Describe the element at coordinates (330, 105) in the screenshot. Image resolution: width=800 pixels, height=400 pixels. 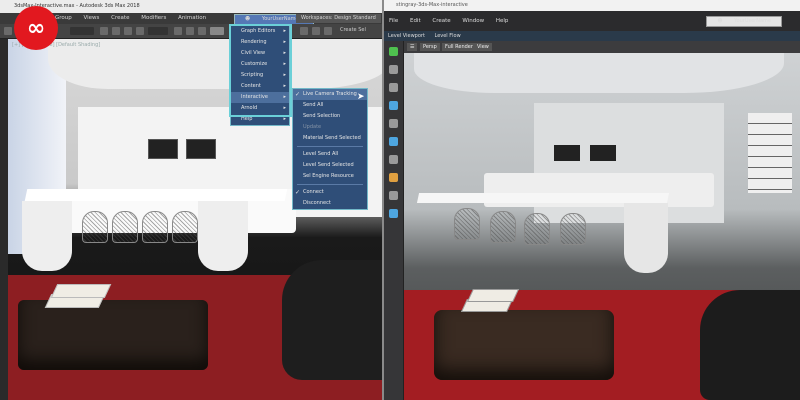
I see `submenu-item-send-all: Send All` at that location.